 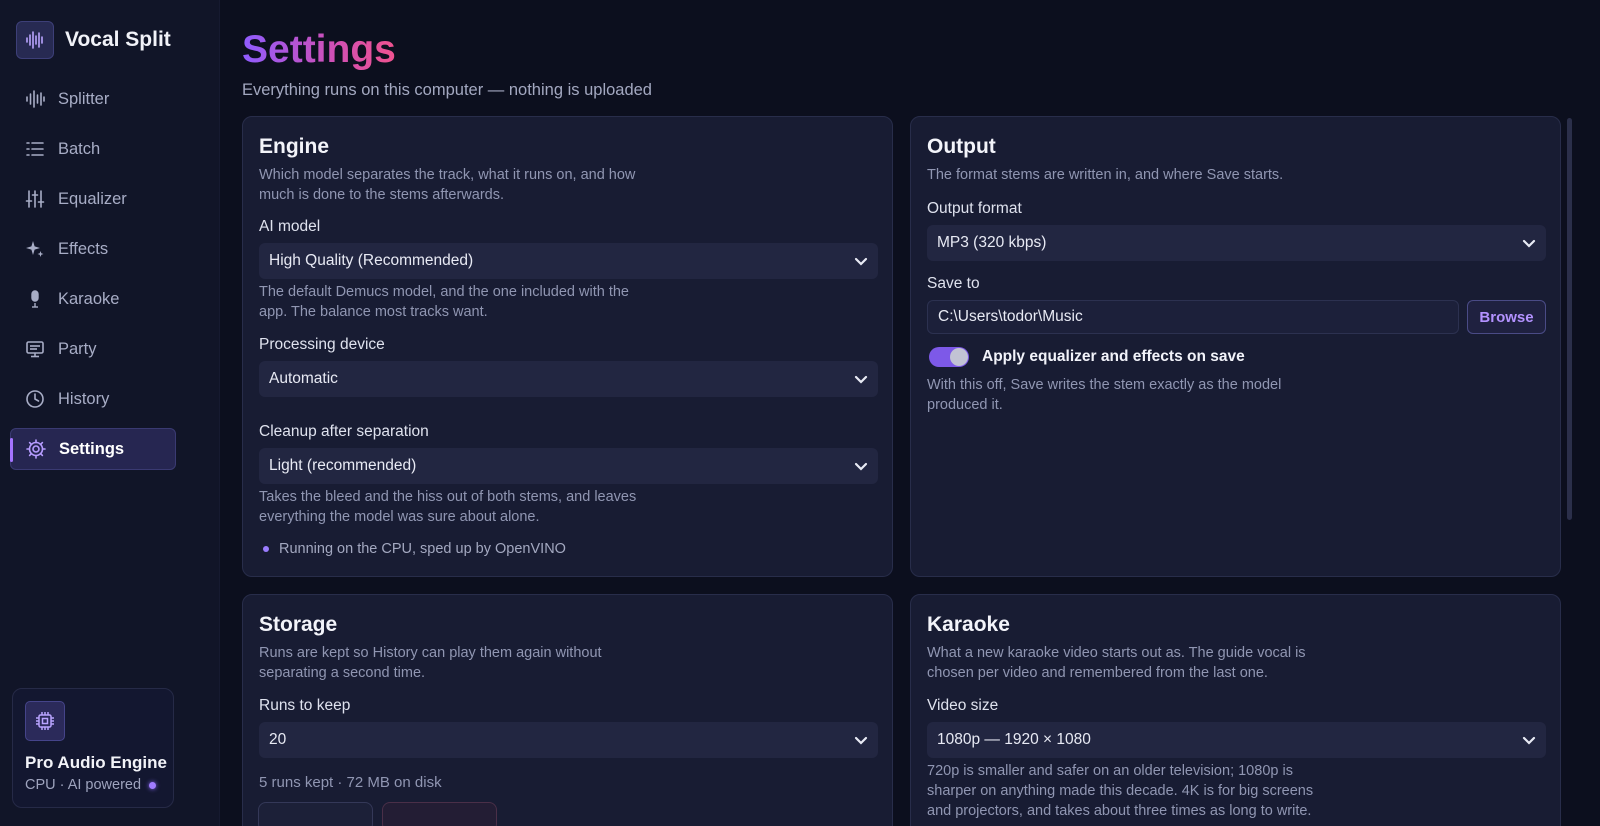 I want to click on storage-title: Storage, so click(x=298, y=624).